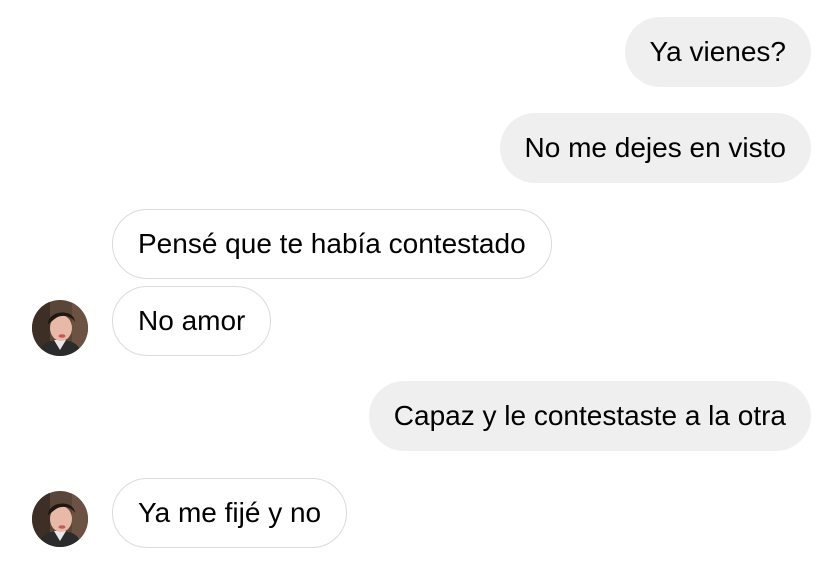 The width and height of the screenshot is (828, 580). I want to click on message-bubble-outgoing: Capaz y le contestaste a la otra, so click(589, 416).